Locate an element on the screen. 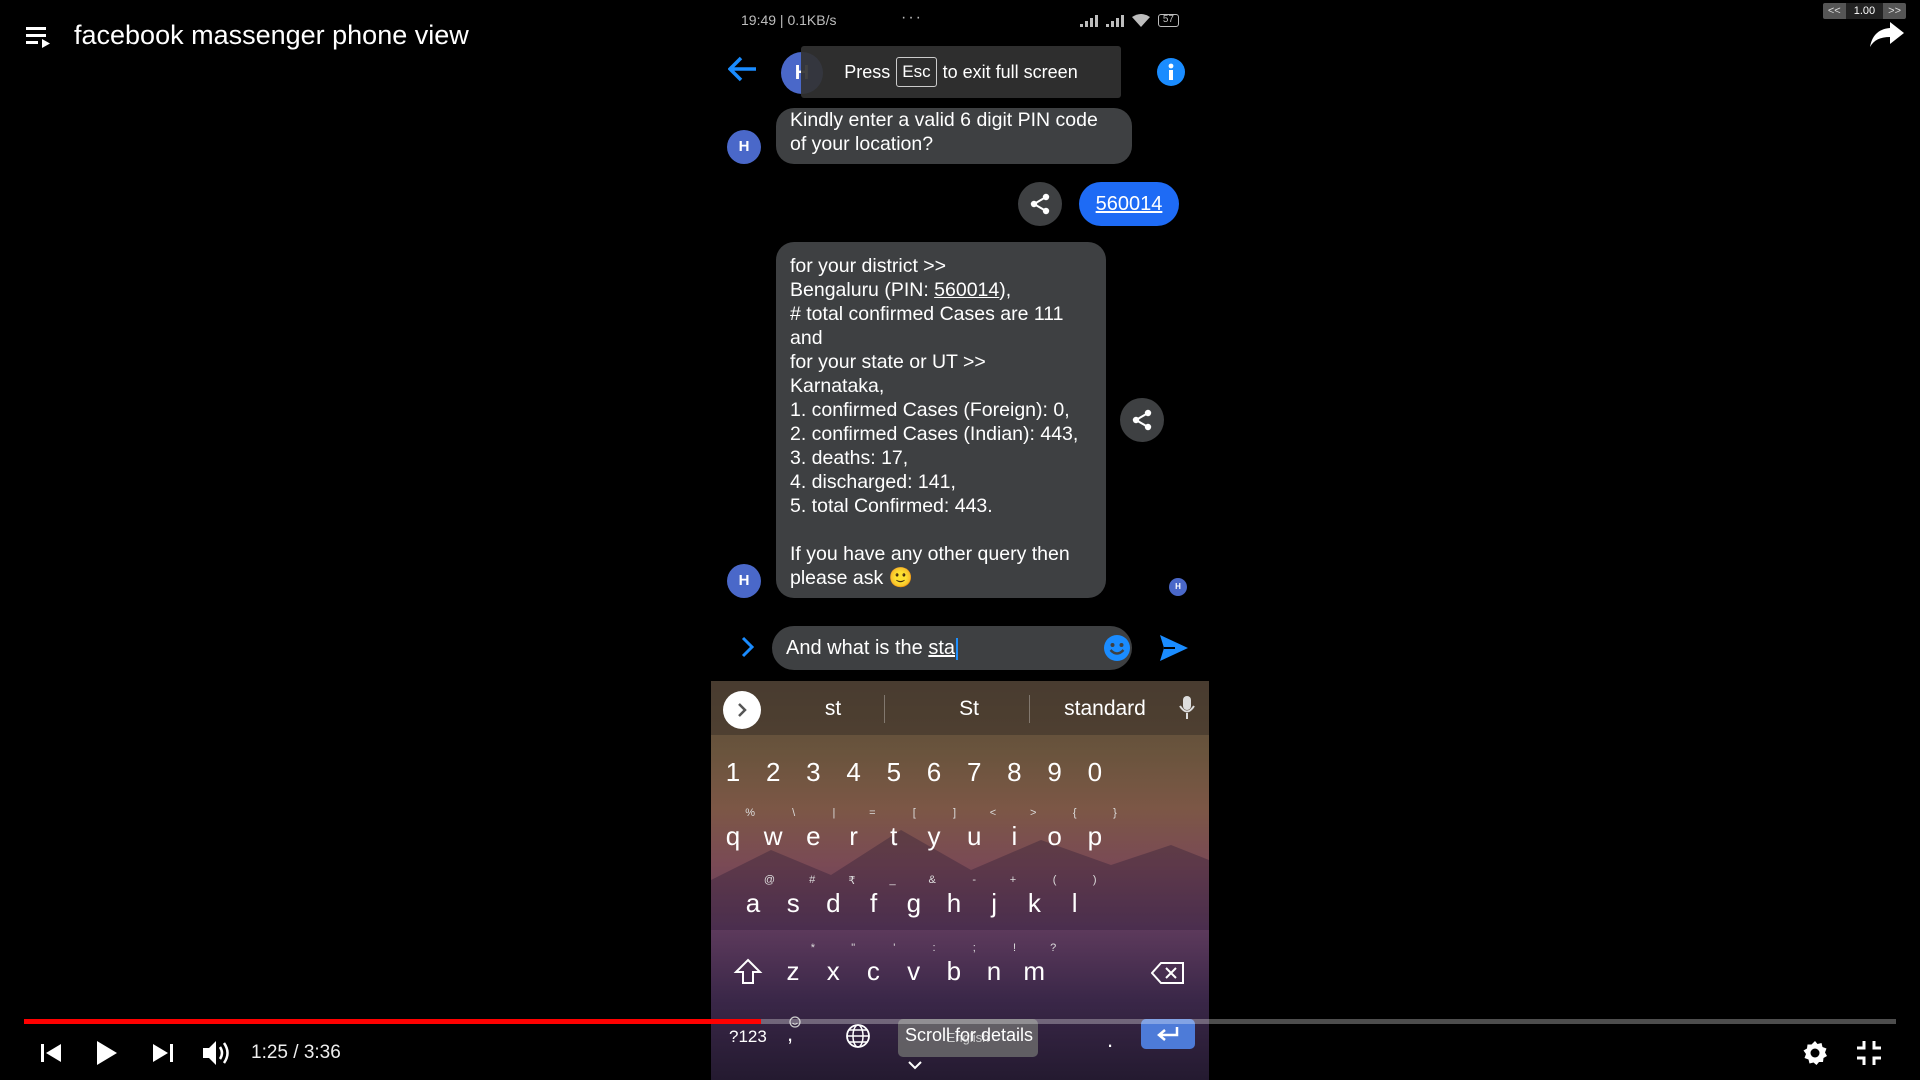 The width and height of the screenshot is (1920, 1080). letter-key: p} is located at coordinates (1096, 829).